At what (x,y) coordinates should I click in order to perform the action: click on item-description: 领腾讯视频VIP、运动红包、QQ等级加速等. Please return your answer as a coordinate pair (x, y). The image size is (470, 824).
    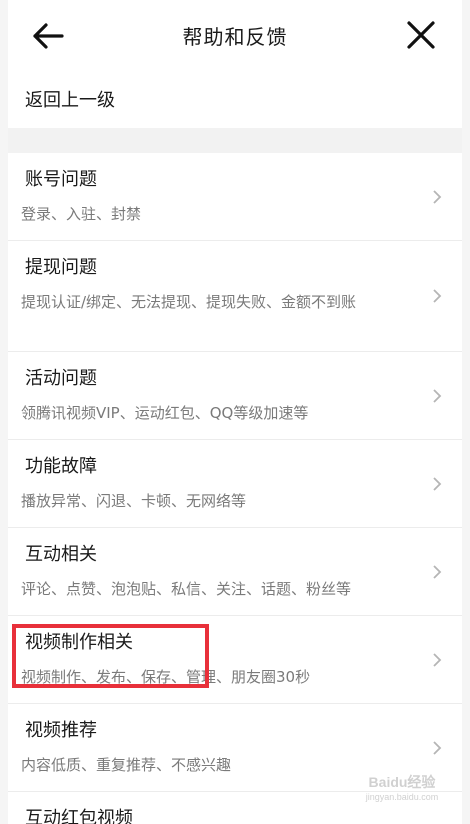
    Looking at the image, I should click on (165, 413).